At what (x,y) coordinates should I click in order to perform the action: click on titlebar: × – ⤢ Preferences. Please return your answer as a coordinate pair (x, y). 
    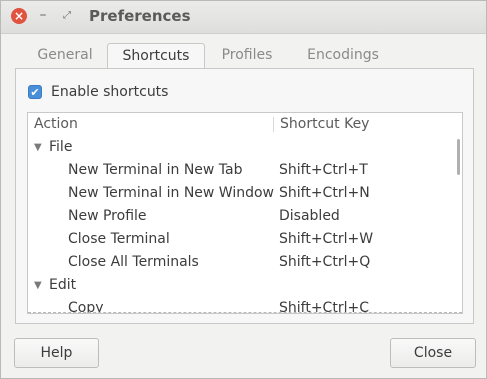
    Looking at the image, I should click on (243, 17).